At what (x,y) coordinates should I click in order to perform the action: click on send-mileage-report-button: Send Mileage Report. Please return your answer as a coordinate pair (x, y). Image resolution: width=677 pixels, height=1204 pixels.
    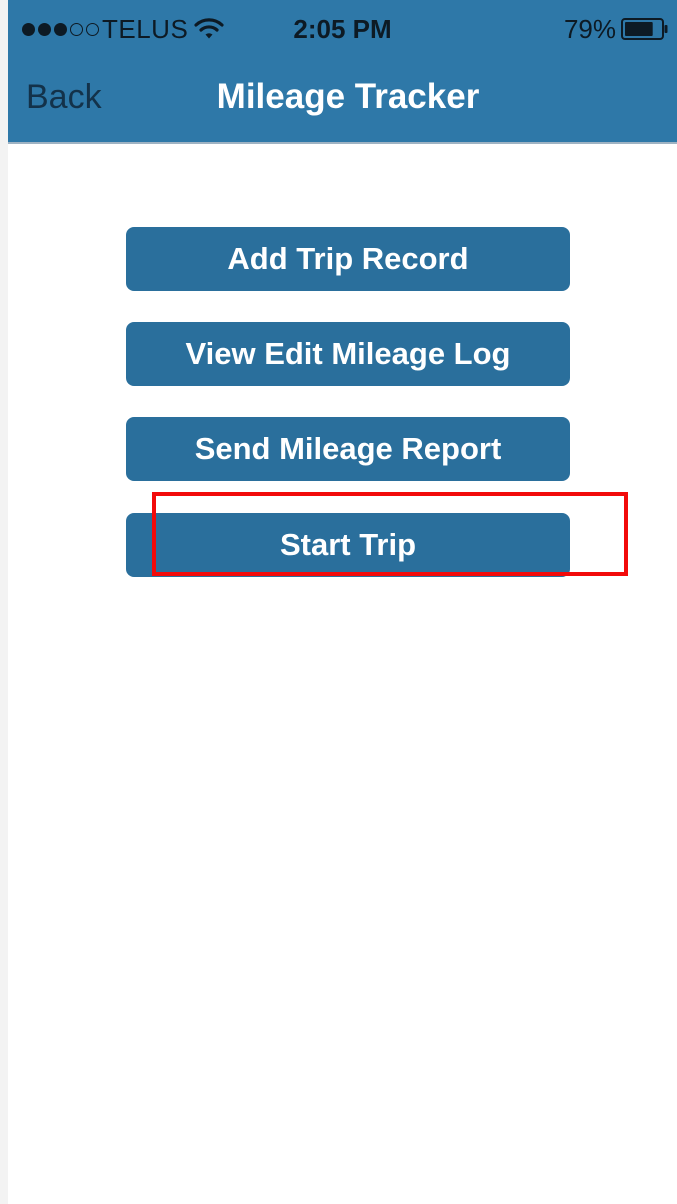
    Looking at the image, I should click on (348, 449).